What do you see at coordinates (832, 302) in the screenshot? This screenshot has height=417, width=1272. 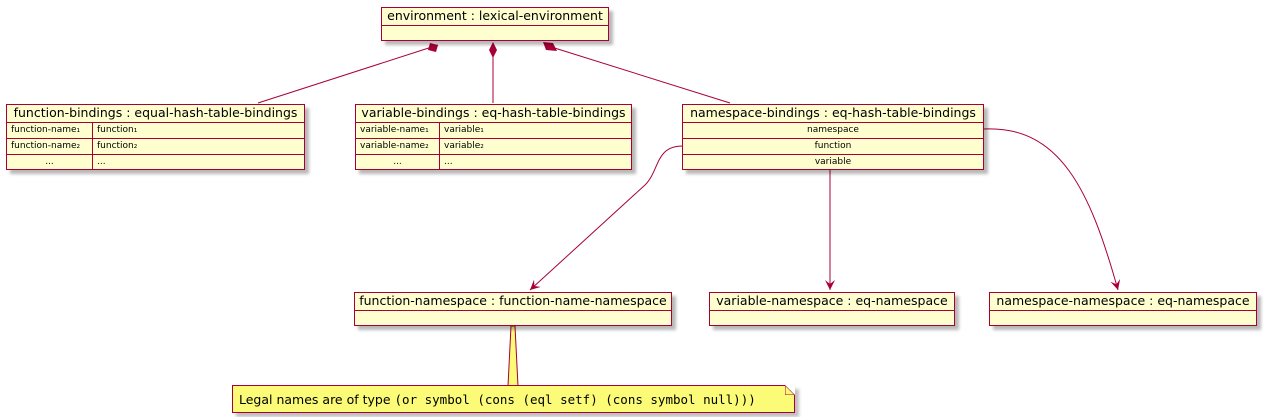 I see `object-title: variable-namespace : eq-namespace` at bounding box center [832, 302].